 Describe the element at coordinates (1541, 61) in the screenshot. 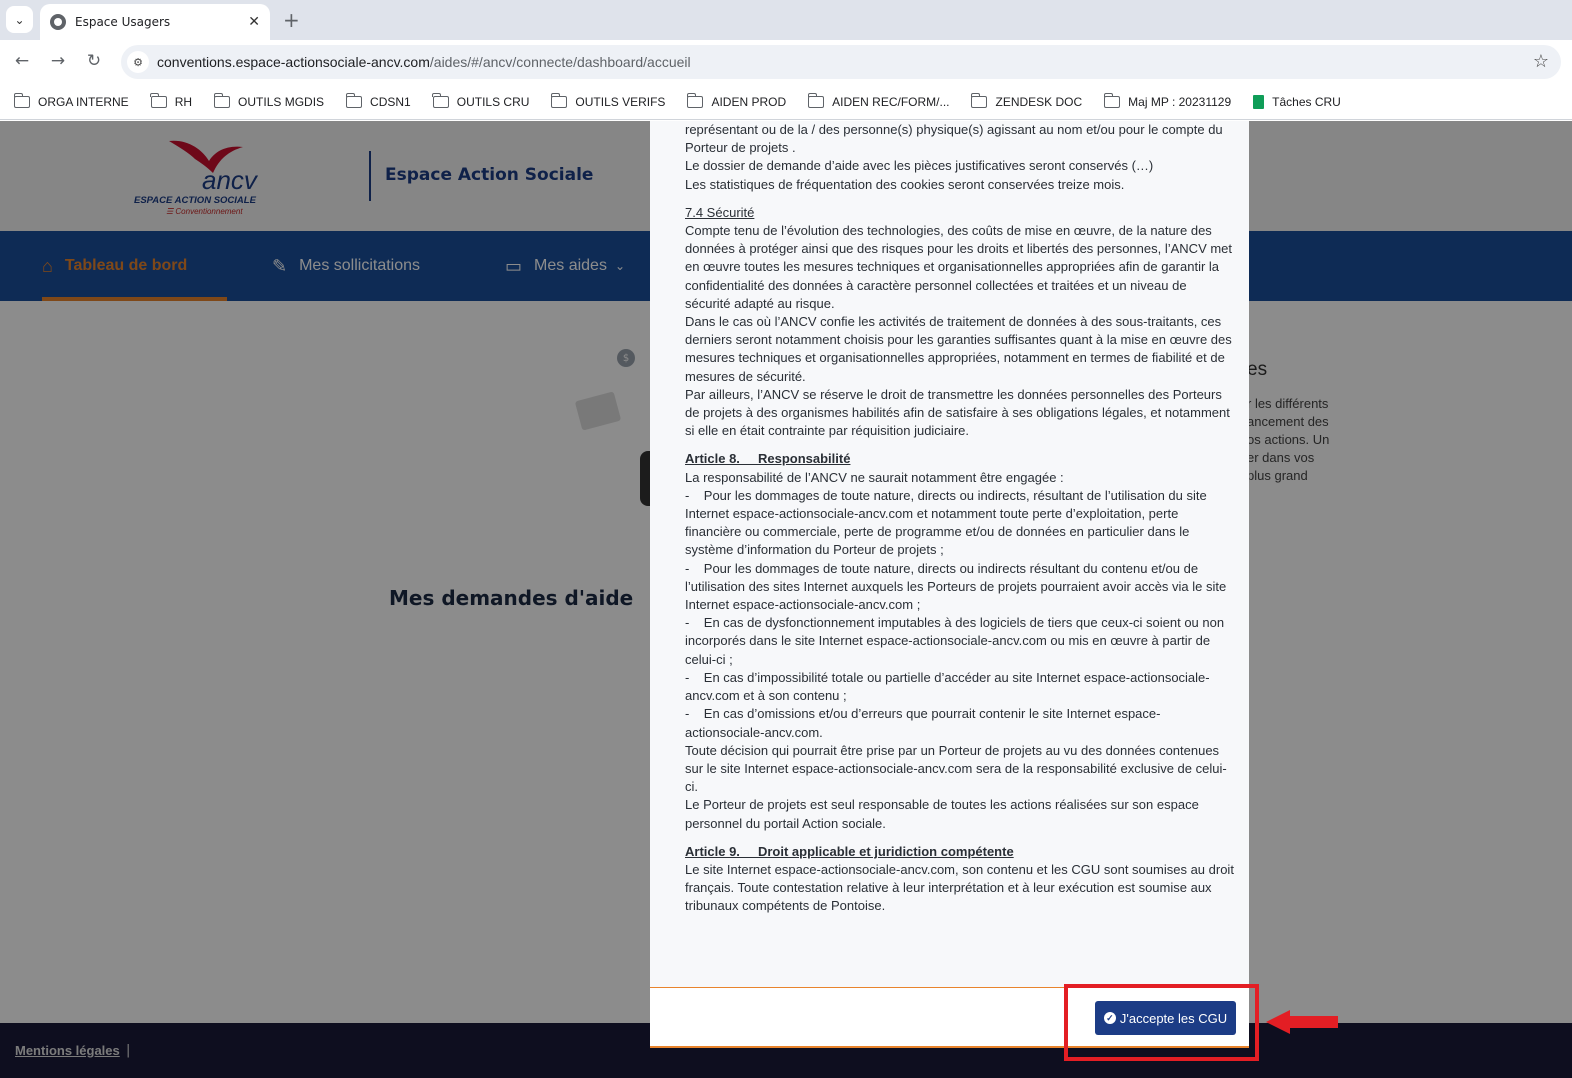

I see `star-icon: ☆` at that location.